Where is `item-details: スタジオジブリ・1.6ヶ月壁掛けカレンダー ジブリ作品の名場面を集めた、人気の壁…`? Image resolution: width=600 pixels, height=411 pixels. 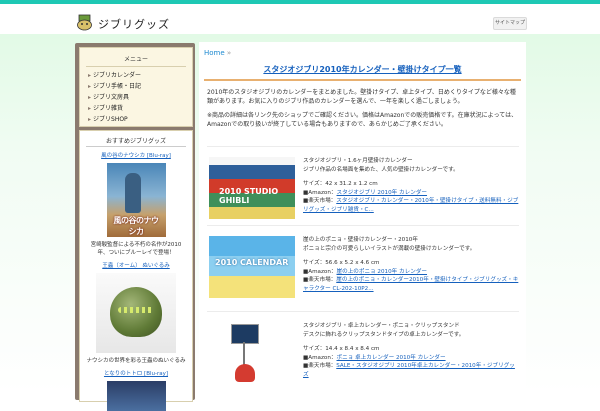
item-details: スタジオジブリ・1.6ヶ月壁掛けカレンダー ジブリ作品の名場面を集めた、人気の壁… is located at coordinates (411, 185).